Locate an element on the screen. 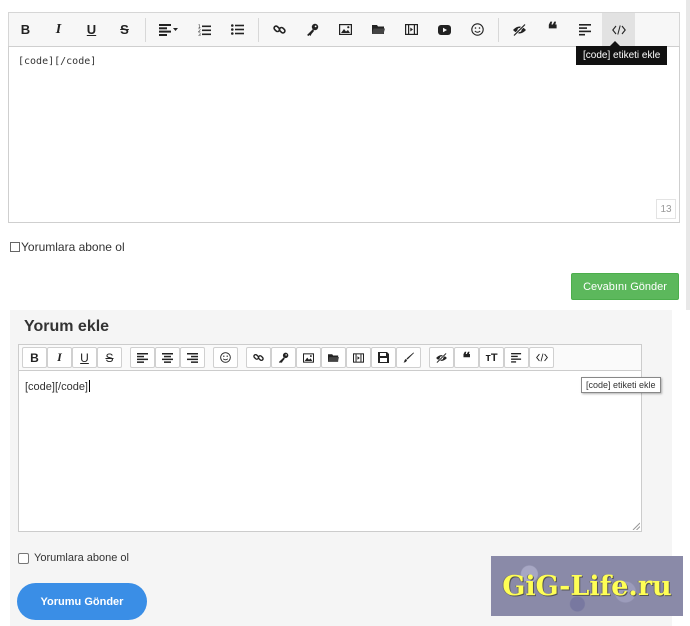  character-counter: 13 is located at coordinates (666, 209).